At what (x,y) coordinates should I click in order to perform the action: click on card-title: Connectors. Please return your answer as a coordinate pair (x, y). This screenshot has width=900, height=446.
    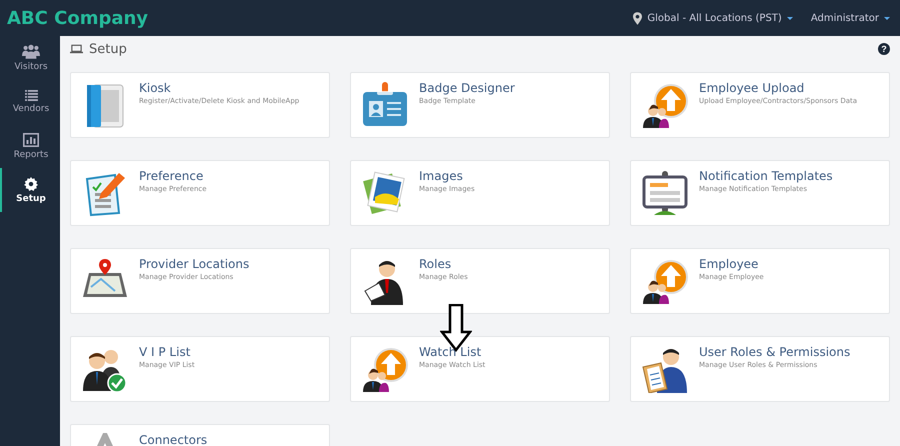
    Looking at the image, I should click on (173, 439).